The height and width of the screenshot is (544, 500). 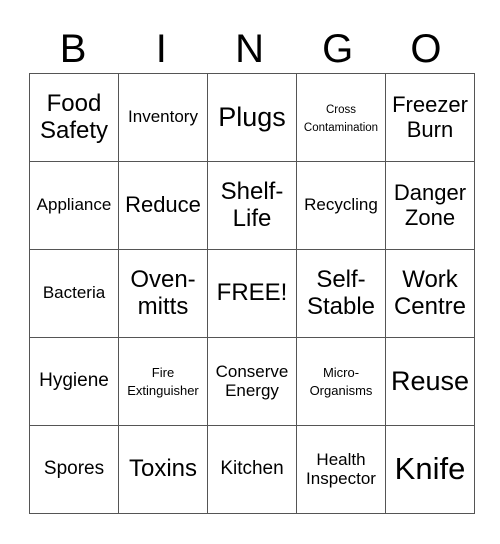 I want to click on bingo-cell: Spores, so click(x=74, y=469).